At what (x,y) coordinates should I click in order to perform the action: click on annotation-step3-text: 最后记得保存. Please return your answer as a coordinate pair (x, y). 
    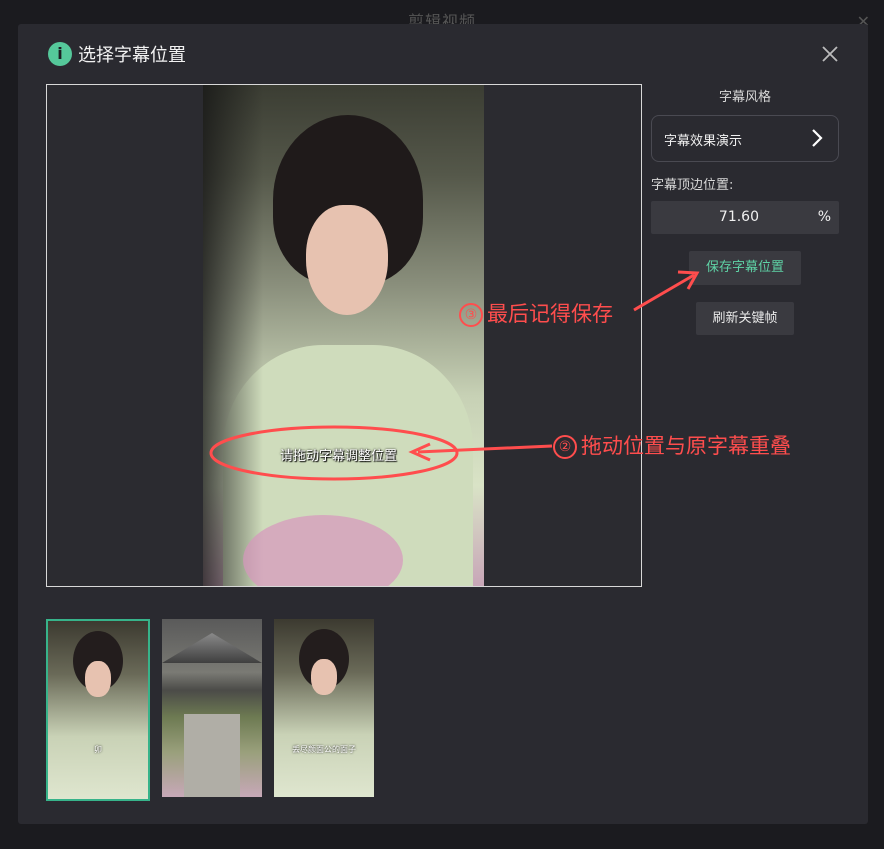
    Looking at the image, I should click on (550, 314).